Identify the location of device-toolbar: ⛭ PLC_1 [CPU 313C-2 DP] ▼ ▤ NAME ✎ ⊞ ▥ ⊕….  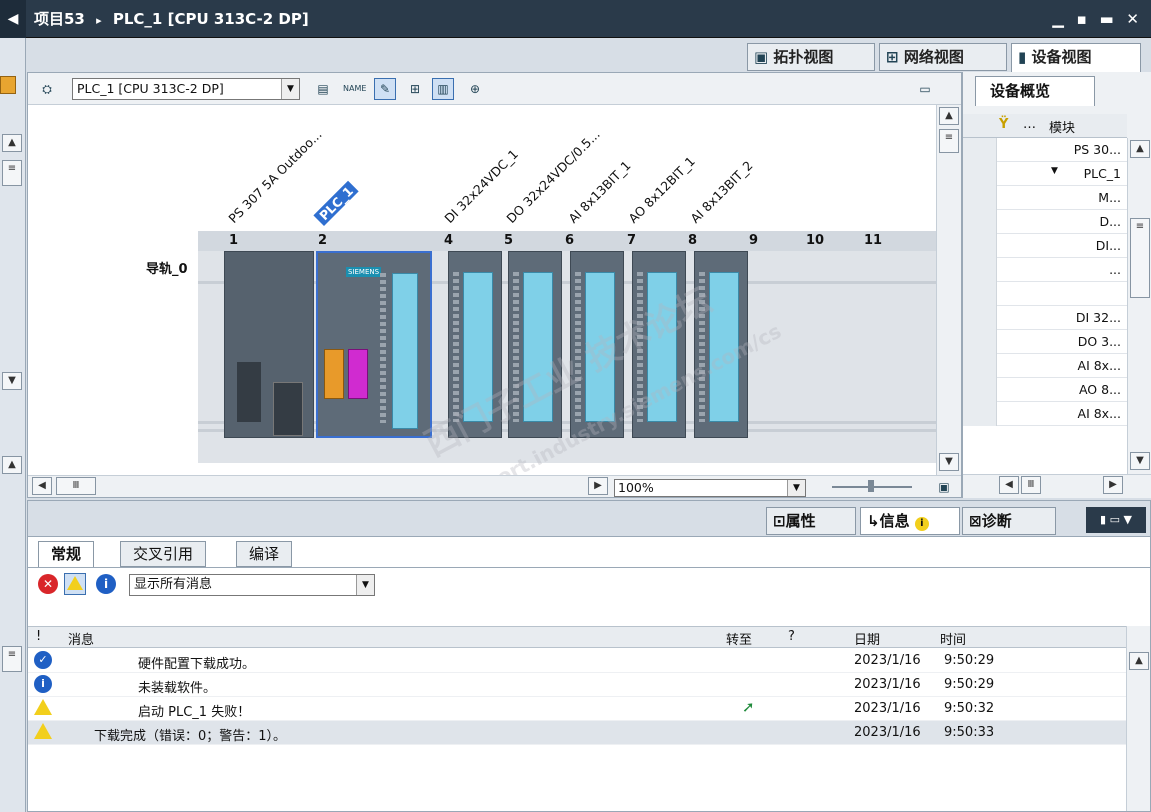
(494, 89).